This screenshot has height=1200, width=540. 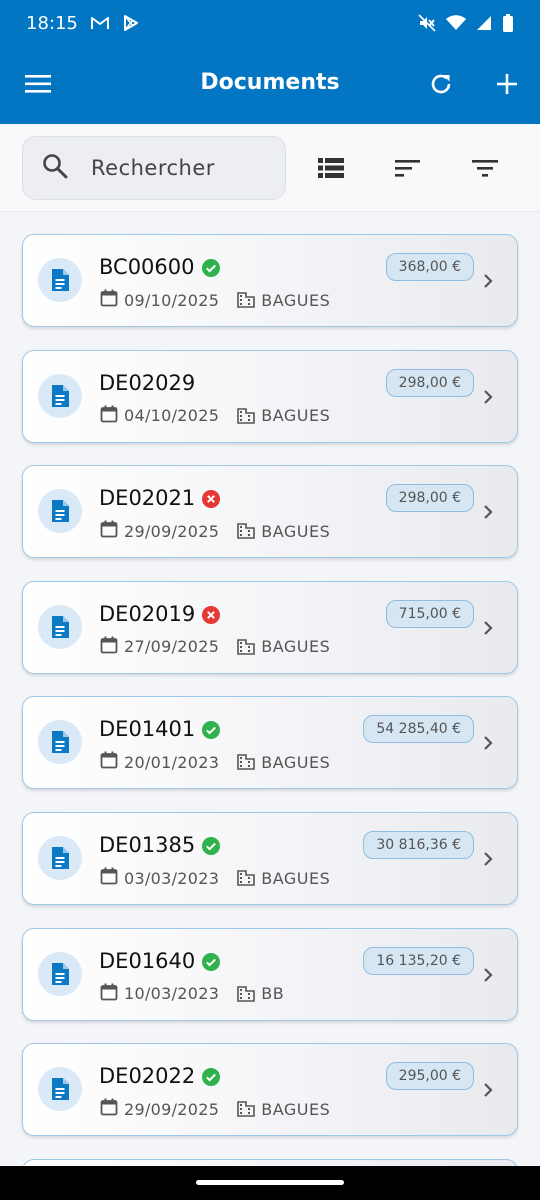 What do you see at coordinates (270, 512) in the screenshot?
I see `document-card: DE02021 29/09/2025 BAGUES 298,00 €` at bounding box center [270, 512].